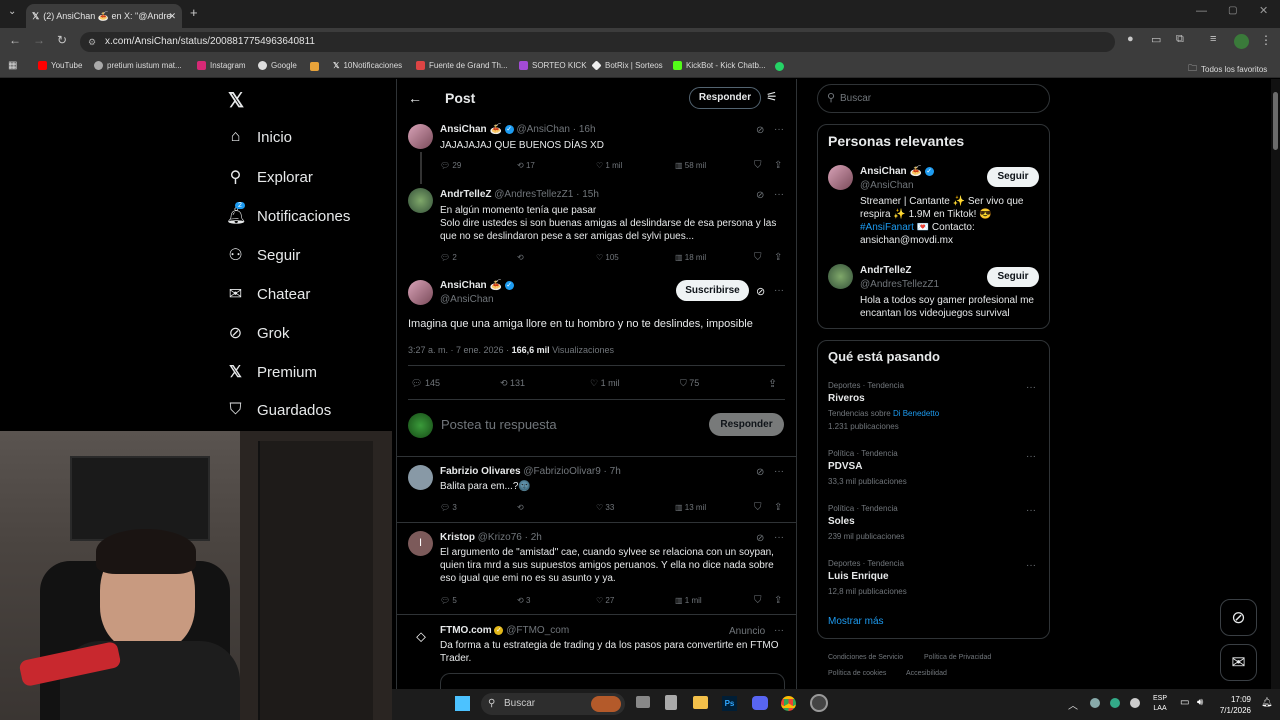 This screenshot has height=720, width=1280. Describe the element at coordinates (916, 413) in the screenshot. I see `trend-related-link: Di Benedetto` at that location.